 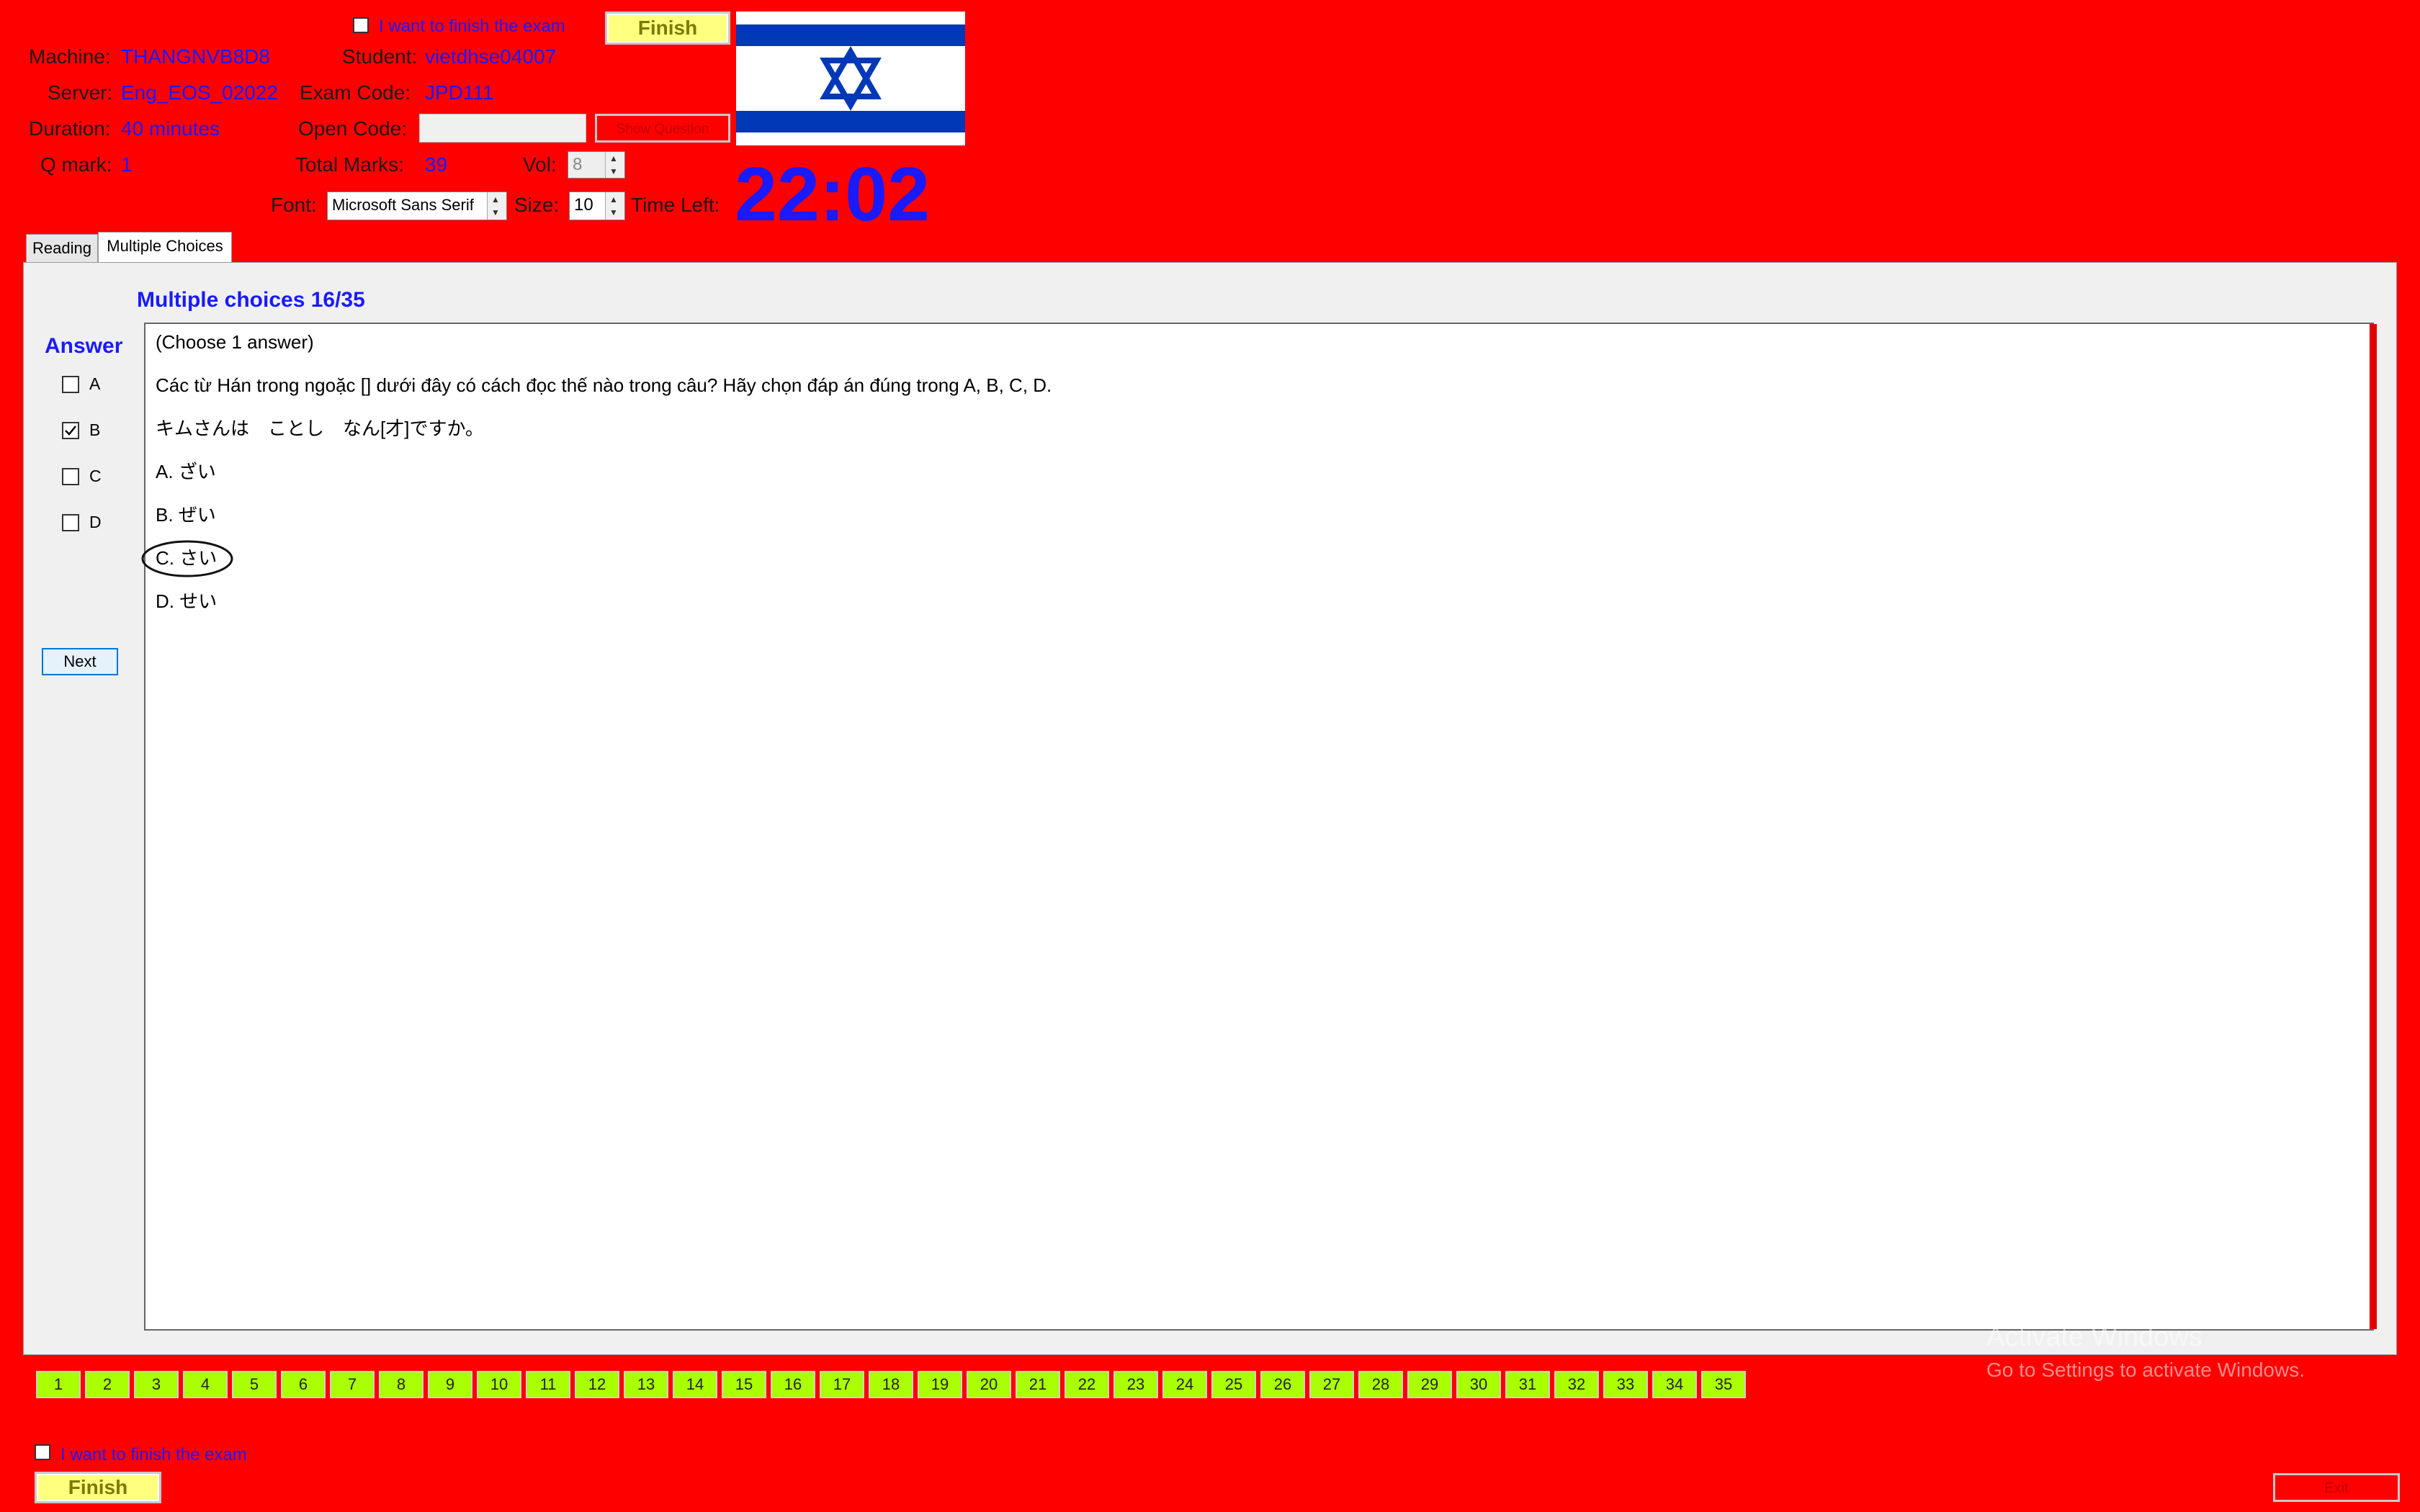 I want to click on server-value: Eng_EOS_02022, so click(x=199, y=92).